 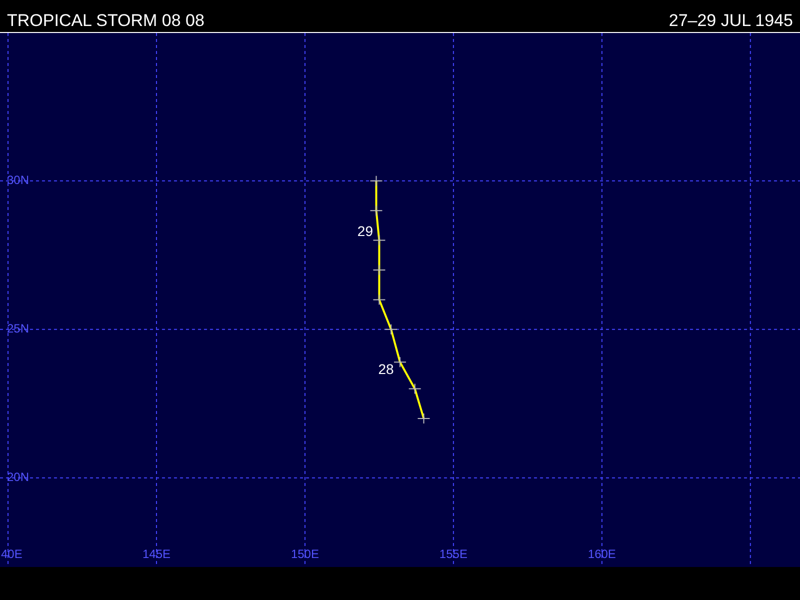 What do you see at coordinates (18, 477) in the screenshot?
I see `axis-label: 20N` at bounding box center [18, 477].